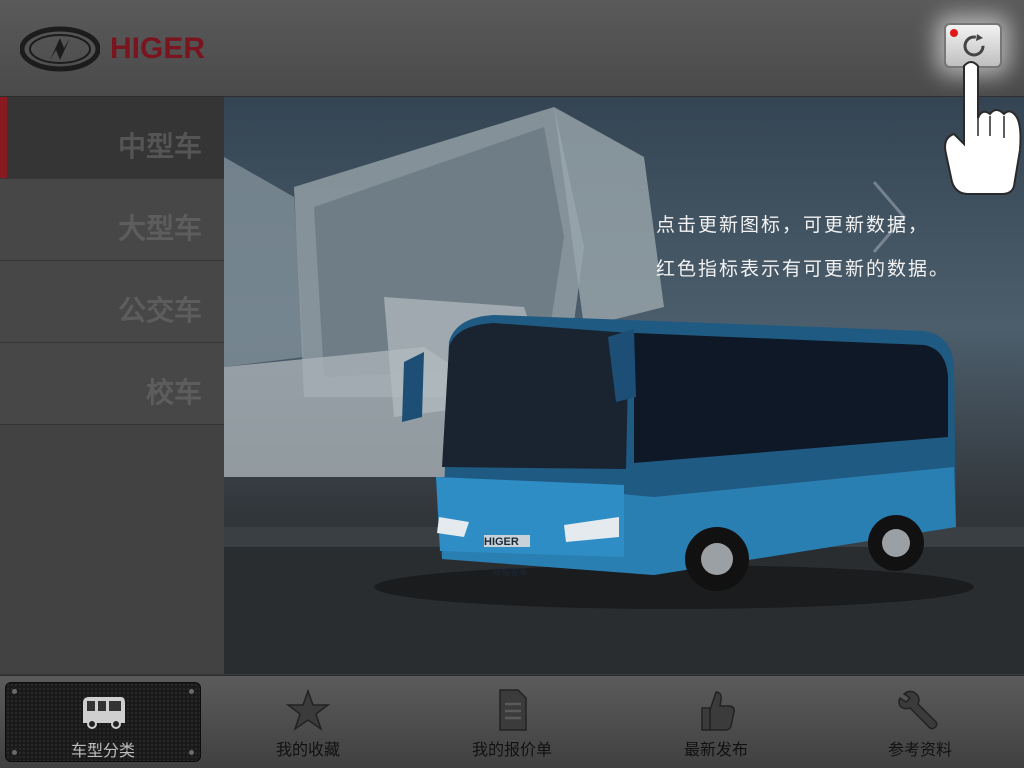 The height and width of the screenshot is (768, 1024). What do you see at coordinates (511, 749) in the screenshot?
I see `tab-label: 我的报价单` at bounding box center [511, 749].